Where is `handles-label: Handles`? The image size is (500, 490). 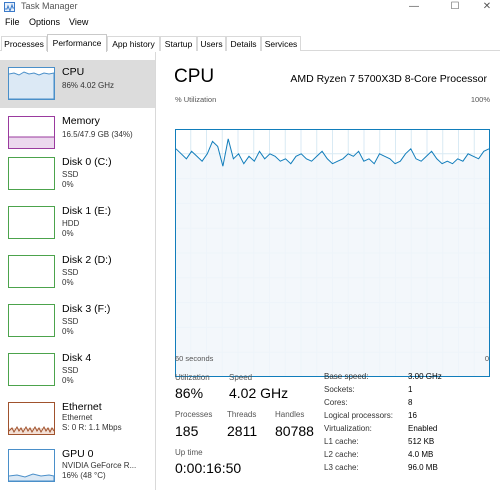
handles-label: Handles is located at coordinates (290, 414).